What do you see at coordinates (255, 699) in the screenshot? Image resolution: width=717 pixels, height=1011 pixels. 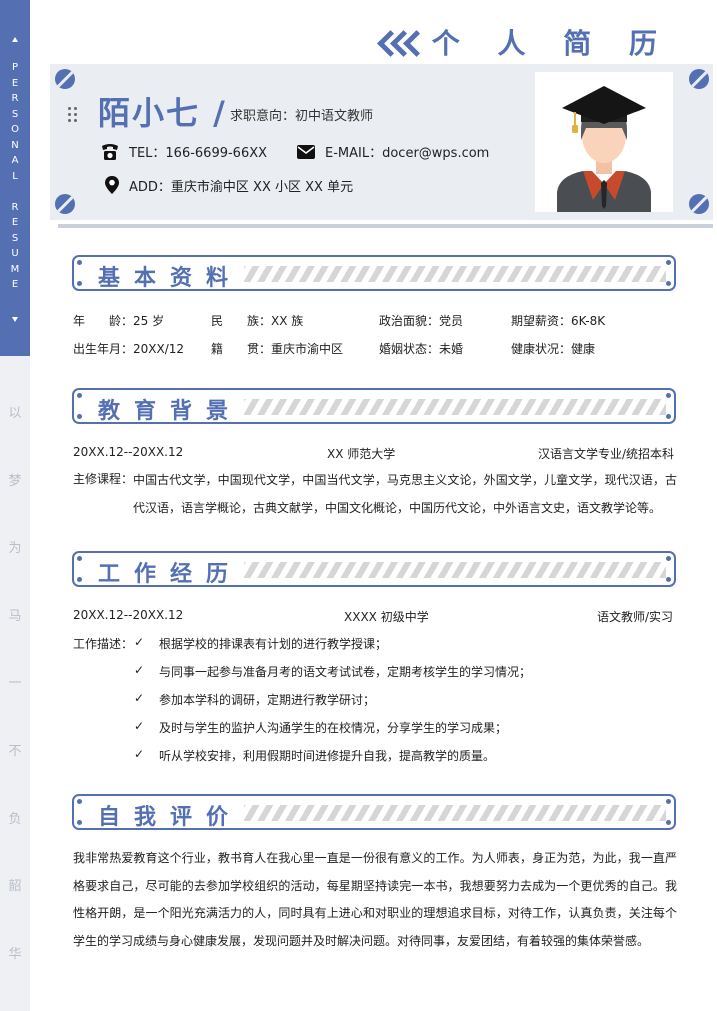 I see `work-item: ✓ 参加本学科的调研，定期进行教学研讨；` at bounding box center [255, 699].